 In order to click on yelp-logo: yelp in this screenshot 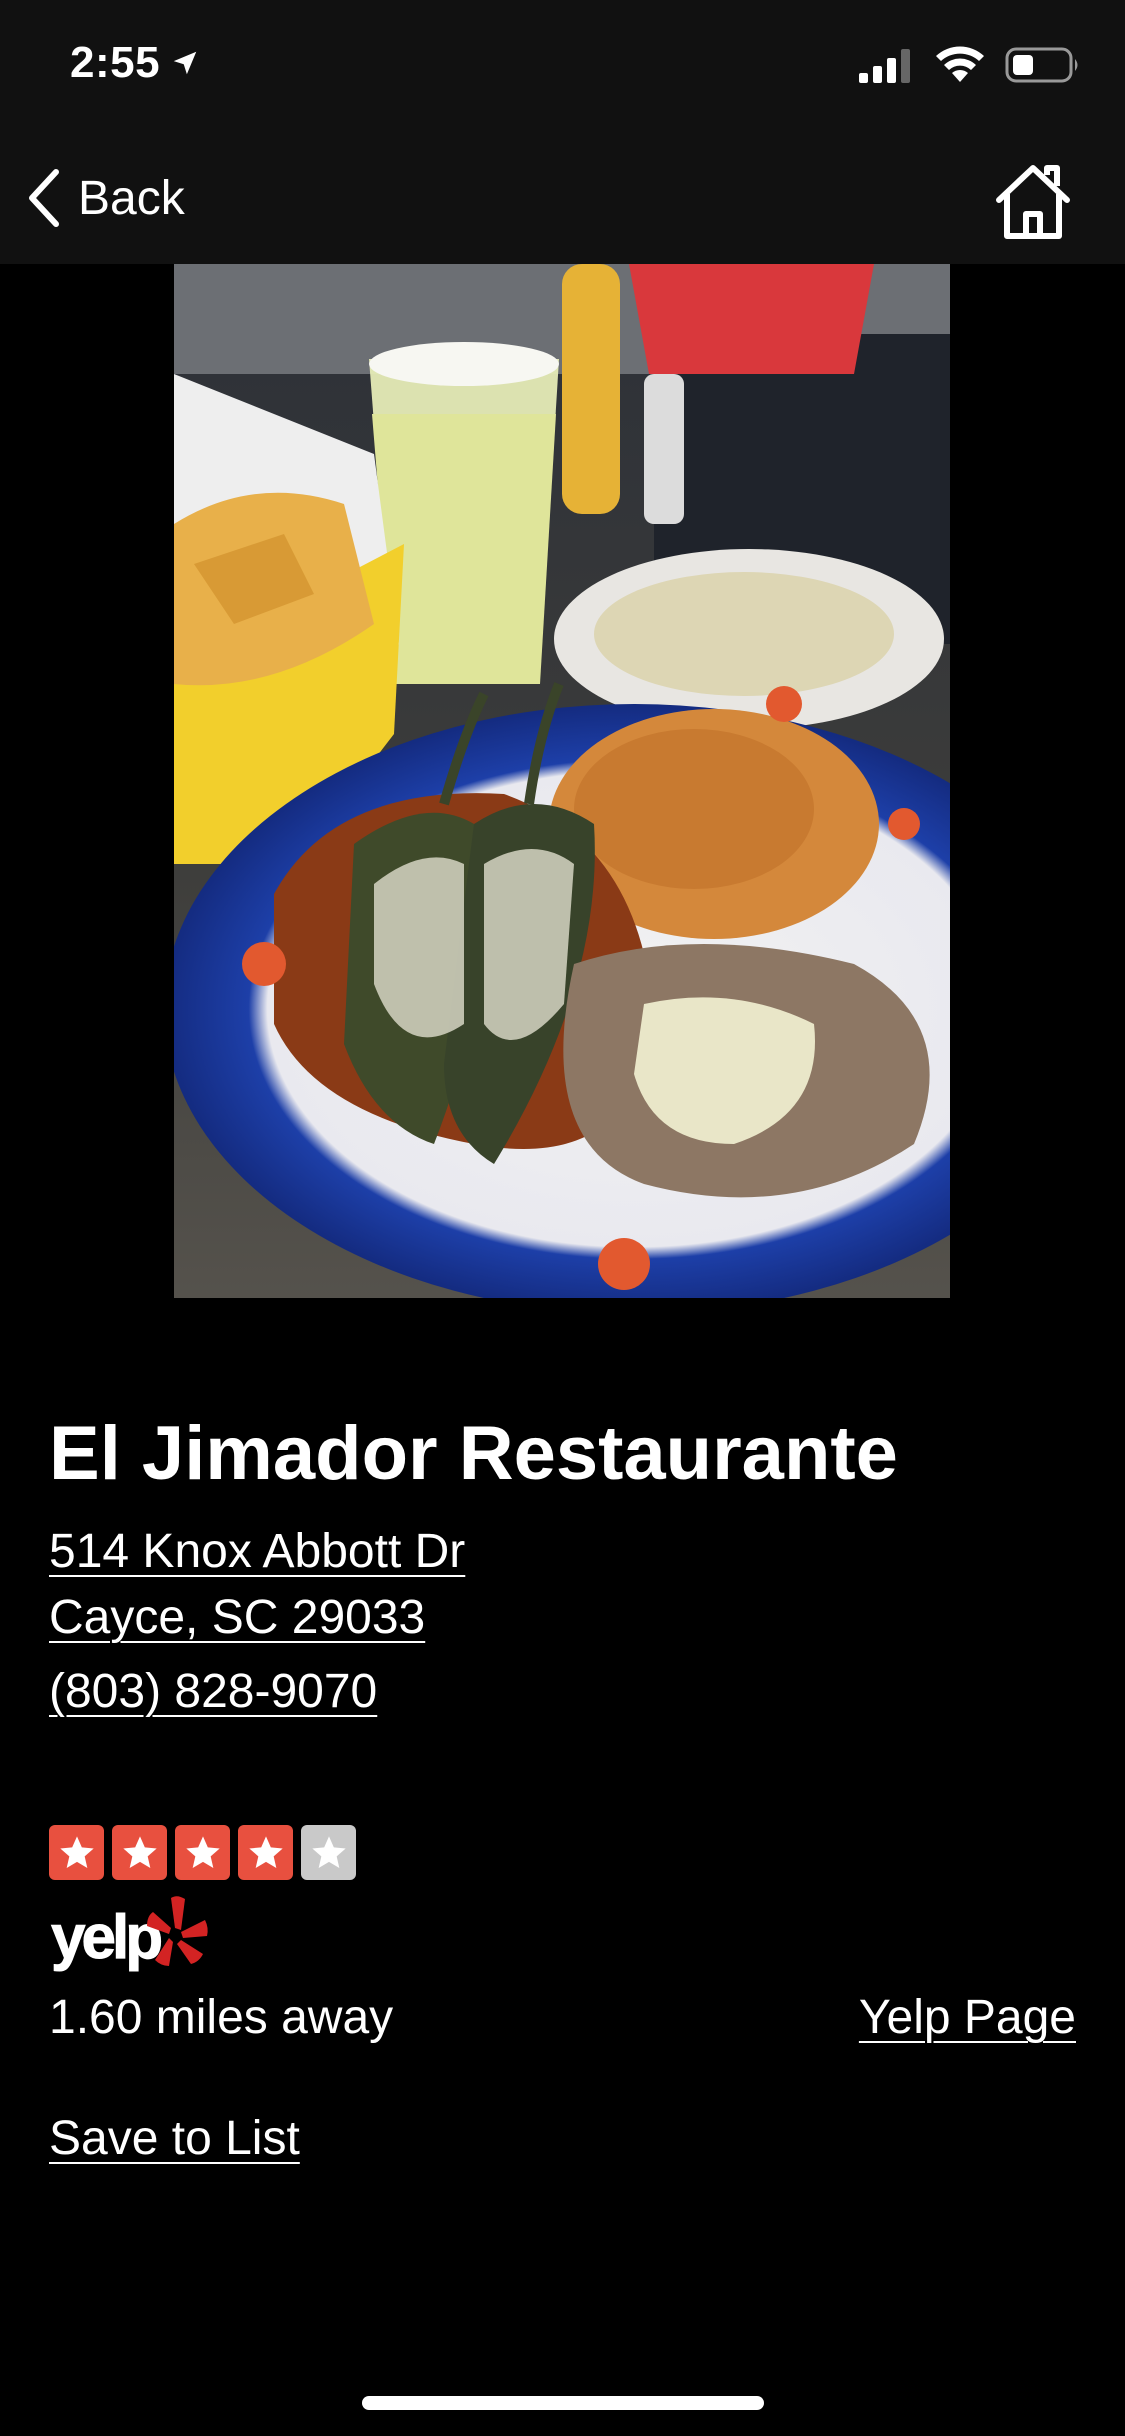, I will do `click(564, 1939)`.